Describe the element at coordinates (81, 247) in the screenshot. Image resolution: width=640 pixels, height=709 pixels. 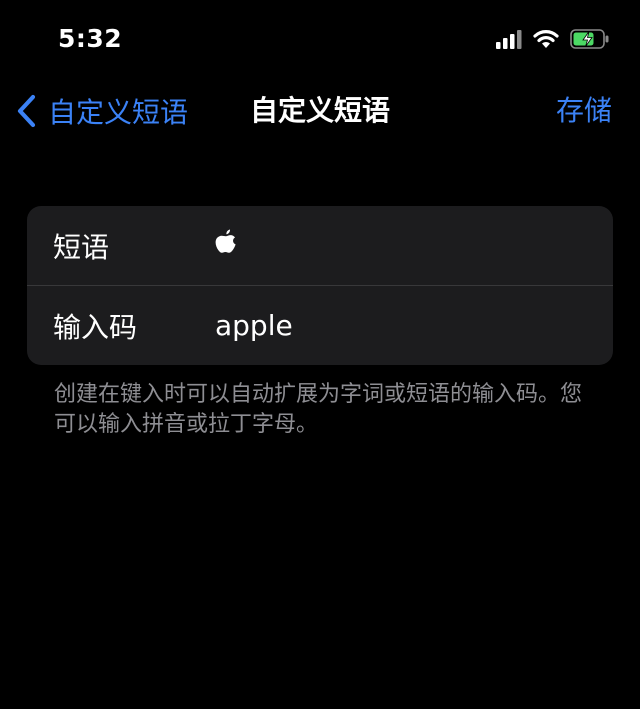
I see `phrase-label: 短语` at that location.